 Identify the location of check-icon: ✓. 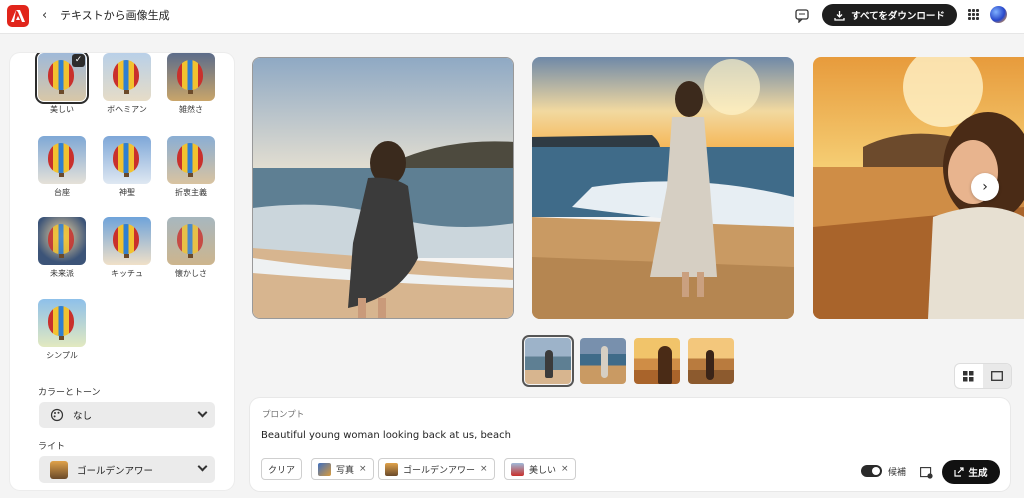
(78, 60).